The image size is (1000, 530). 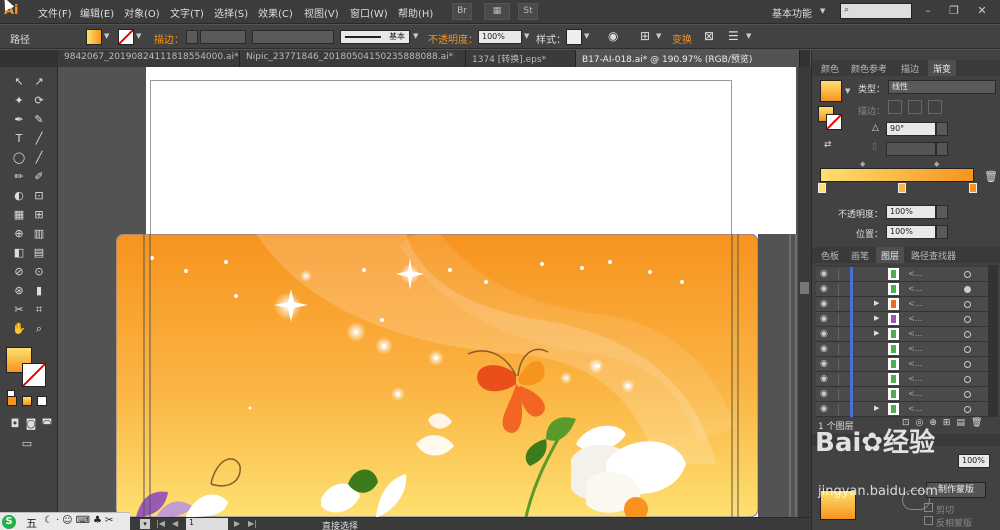 What do you see at coordinates (942, 212) in the screenshot?
I see `opacity-dropdown-button` at bounding box center [942, 212].